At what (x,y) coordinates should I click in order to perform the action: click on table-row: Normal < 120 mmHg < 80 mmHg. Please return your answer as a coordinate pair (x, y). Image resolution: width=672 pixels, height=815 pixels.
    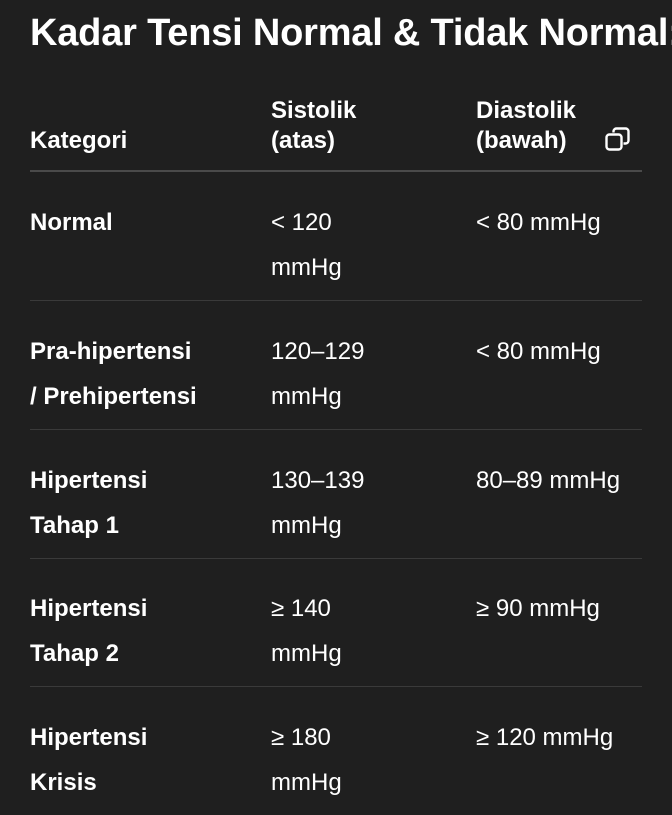
    Looking at the image, I should click on (336, 236).